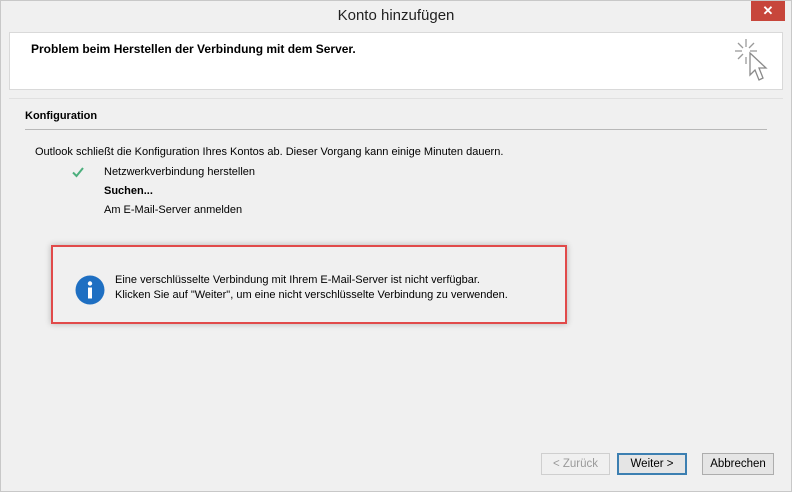 The image size is (792, 492). Describe the element at coordinates (396, 98) in the screenshot. I see `header-separator` at that location.